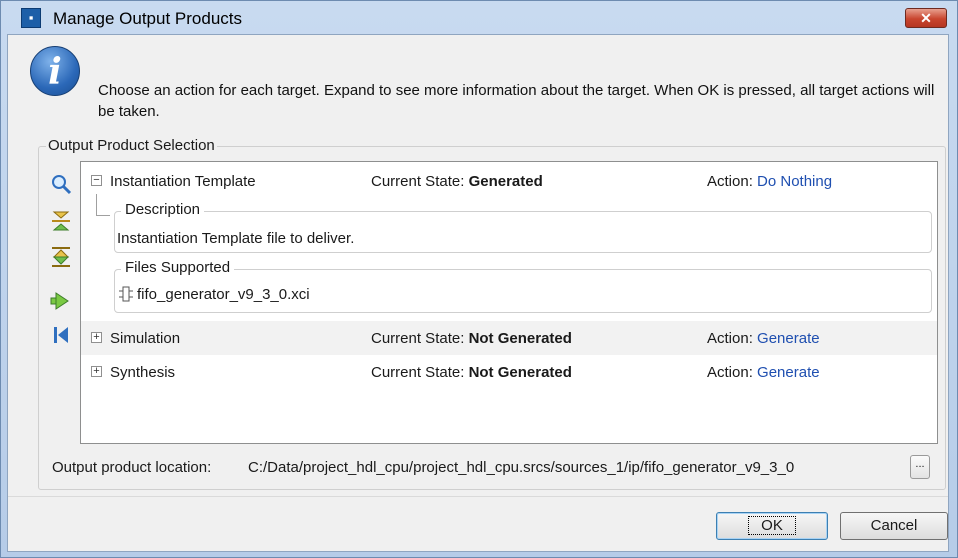 The image size is (958, 558). I want to click on action-link-do-nothing: Do Nothing, so click(794, 181).